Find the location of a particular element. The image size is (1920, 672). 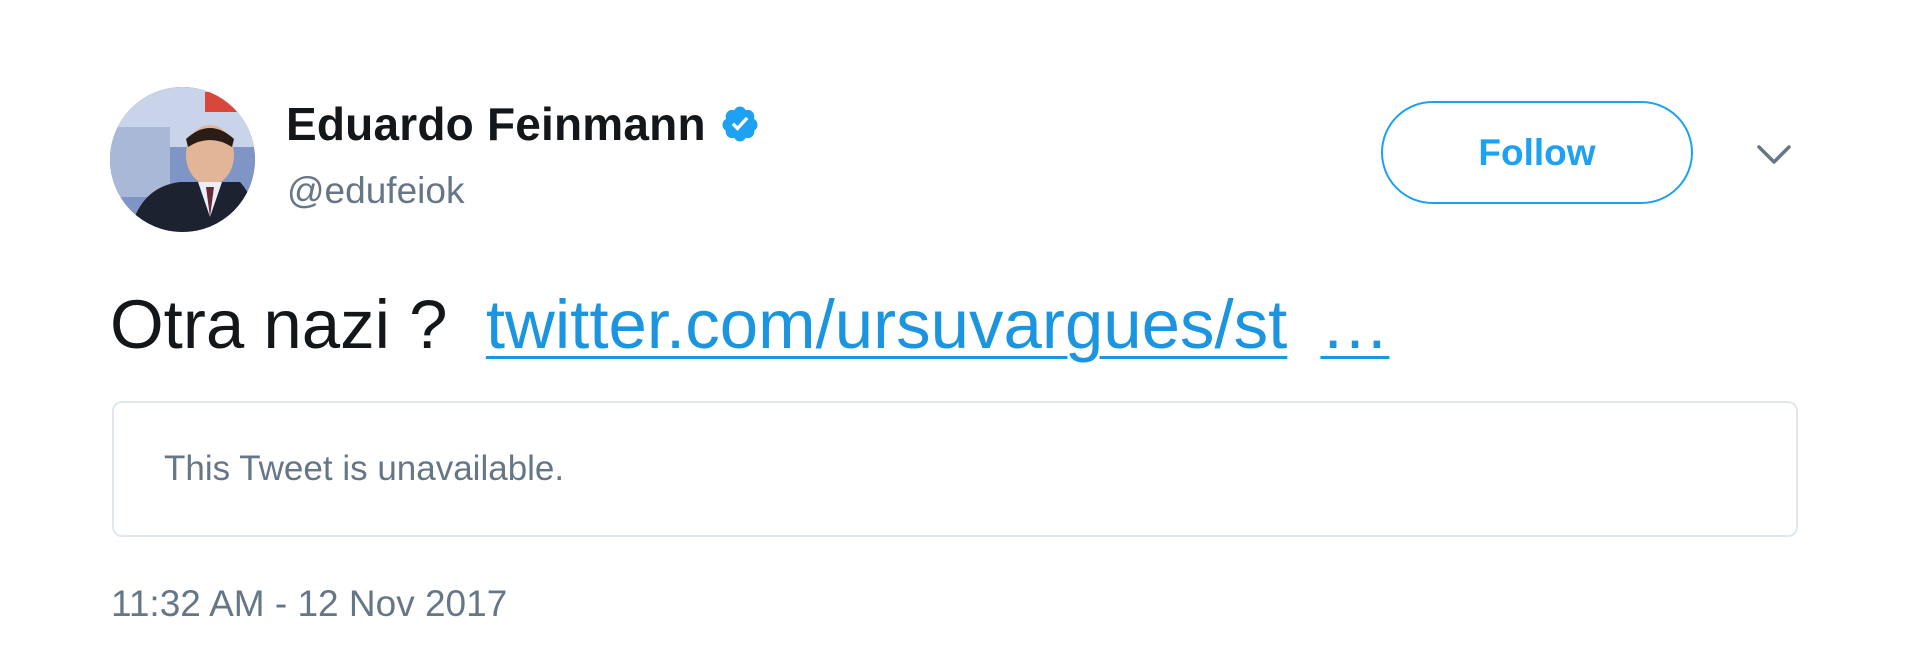

avatar-image is located at coordinates (182, 159).